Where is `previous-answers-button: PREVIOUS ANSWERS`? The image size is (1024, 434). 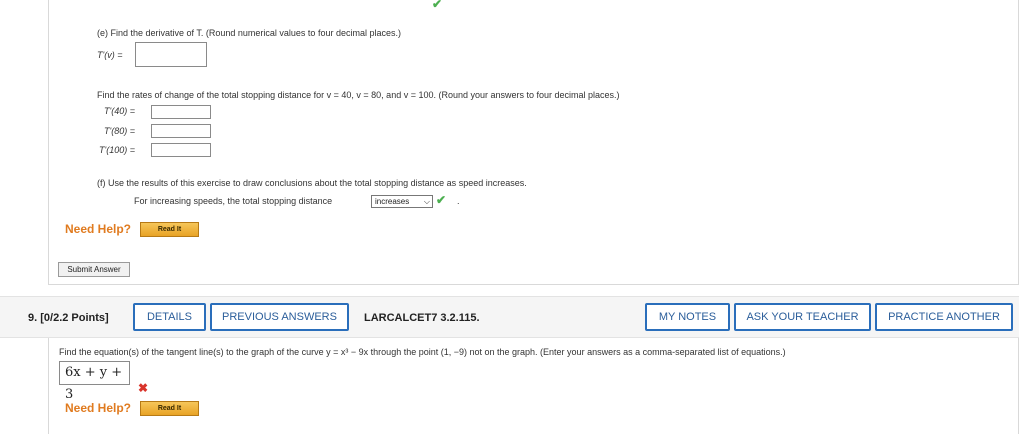 previous-answers-button: PREVIOUS ANSWERS is located at coordinates (279, 317).